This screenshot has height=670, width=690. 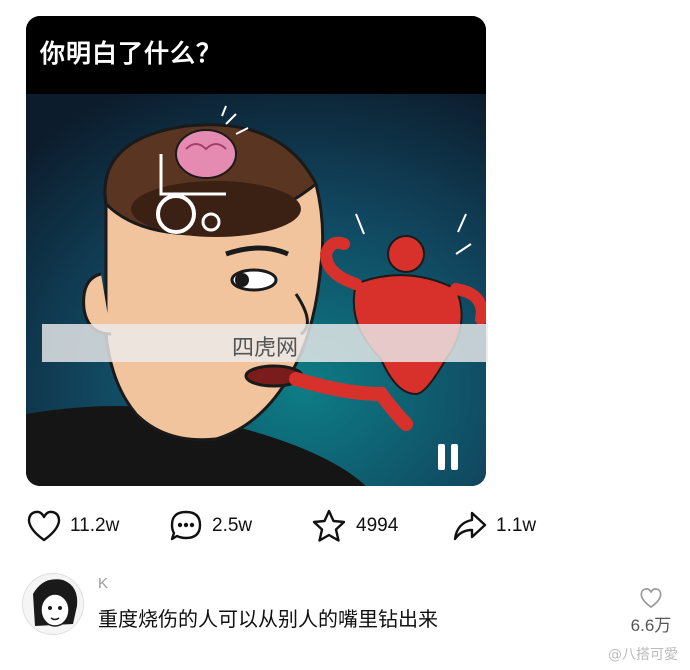 I want to click on avatar, so click(x=53, y=604).